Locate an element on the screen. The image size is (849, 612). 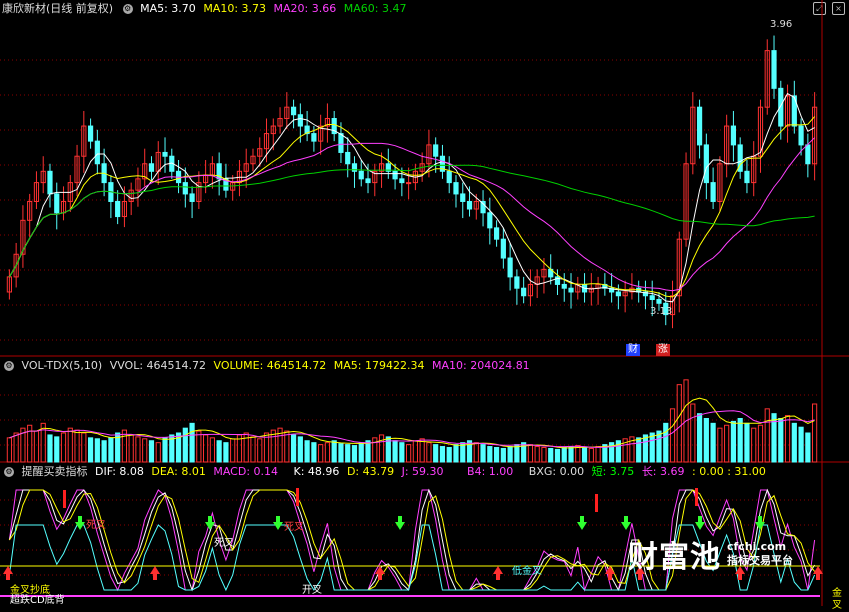
watermark-brand: 财富池 is located at coordinates (674, 557).